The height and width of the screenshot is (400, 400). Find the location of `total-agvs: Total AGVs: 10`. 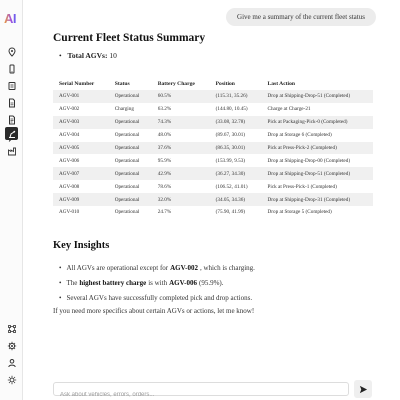

total-agvs: Total AGVs: 10 is located at coordinates (88, 55).